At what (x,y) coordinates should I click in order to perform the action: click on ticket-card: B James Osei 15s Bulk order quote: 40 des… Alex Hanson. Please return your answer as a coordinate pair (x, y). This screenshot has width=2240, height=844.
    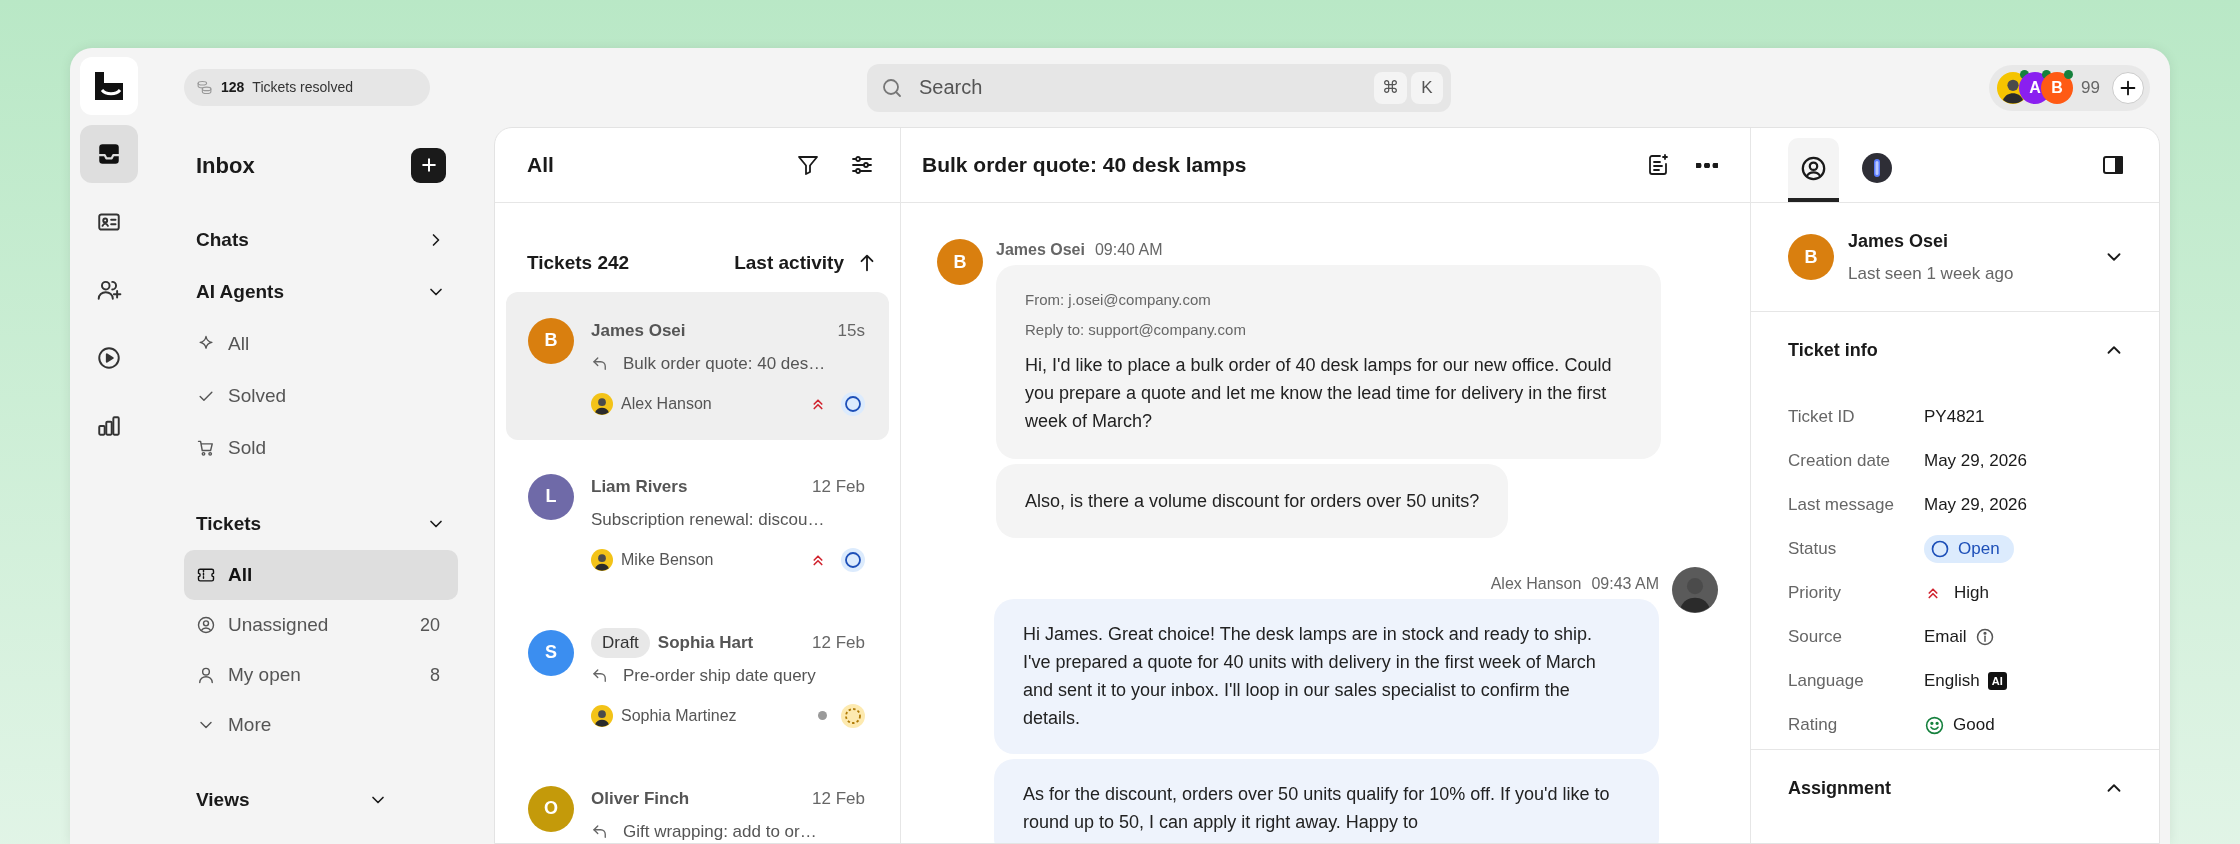
    Looking at the image, I should click on (697, 365).